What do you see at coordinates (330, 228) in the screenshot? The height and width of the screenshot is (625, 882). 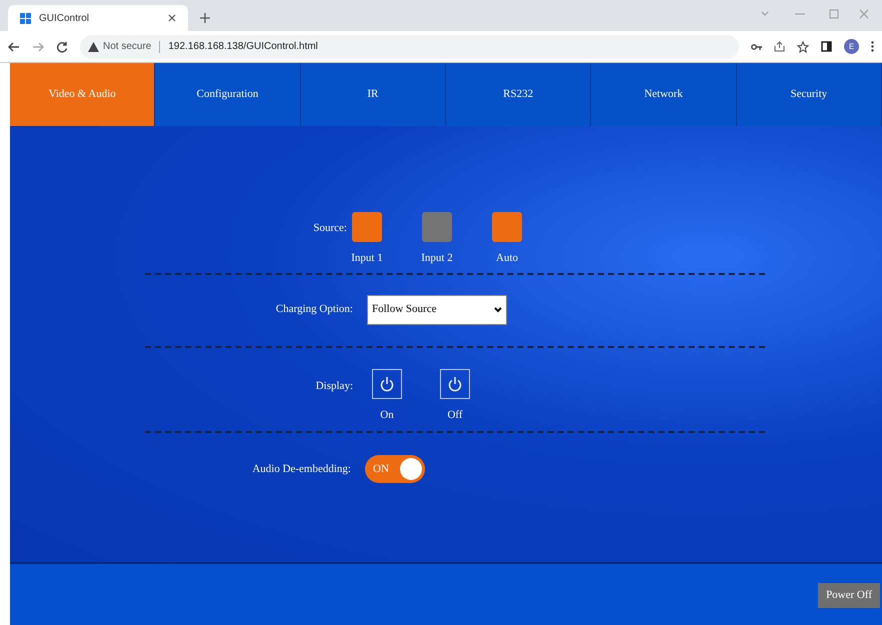 I see `field-label: Source:` at bounding box center [330, 228].